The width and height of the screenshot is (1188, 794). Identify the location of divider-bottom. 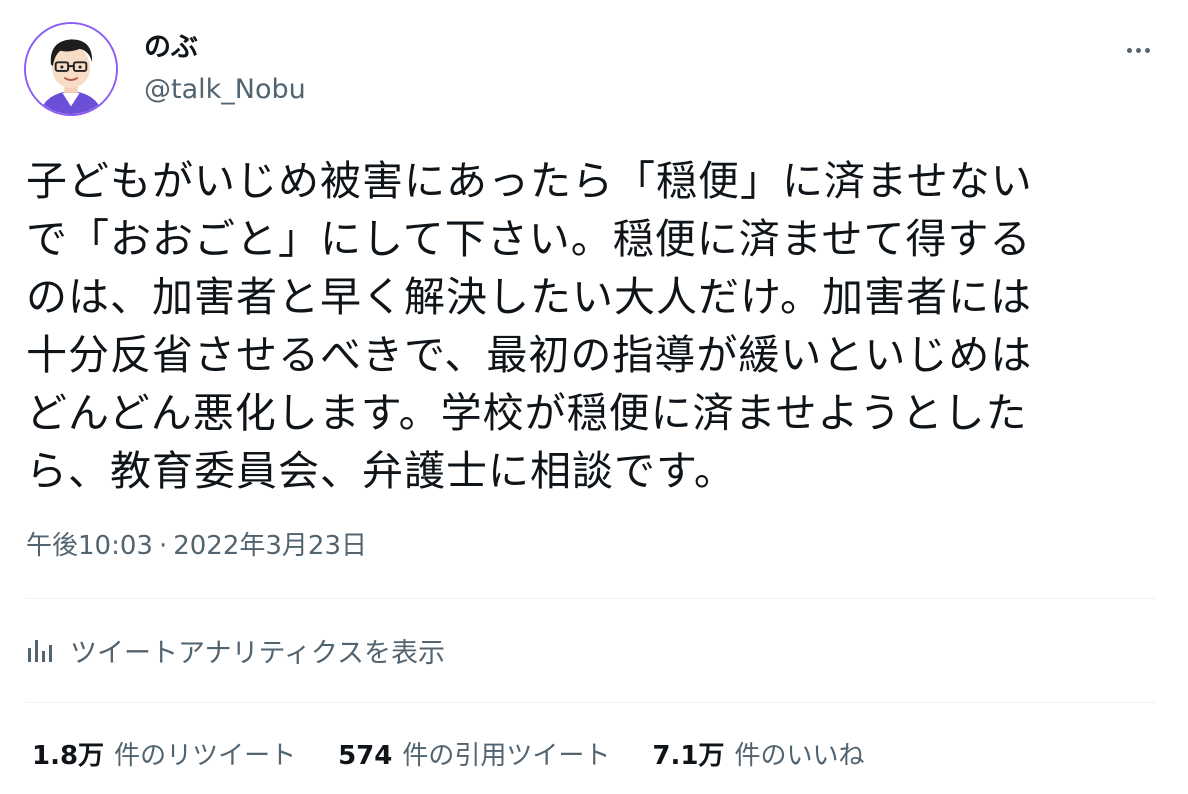
(591, 702).